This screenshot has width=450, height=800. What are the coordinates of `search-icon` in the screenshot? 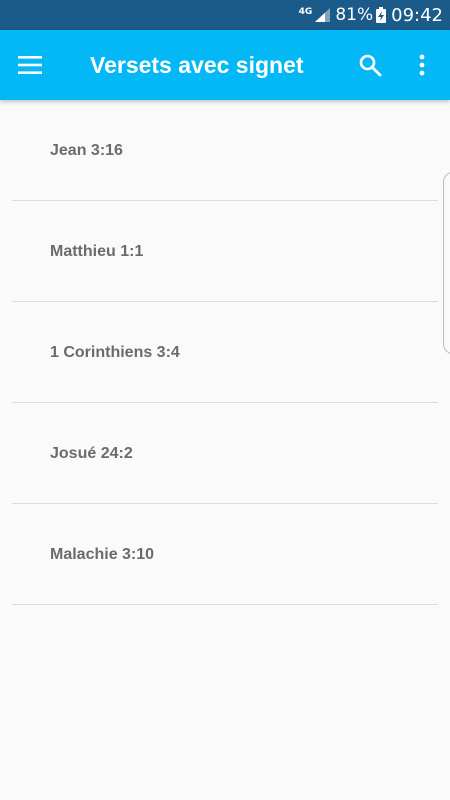 It's located at (370, 65).